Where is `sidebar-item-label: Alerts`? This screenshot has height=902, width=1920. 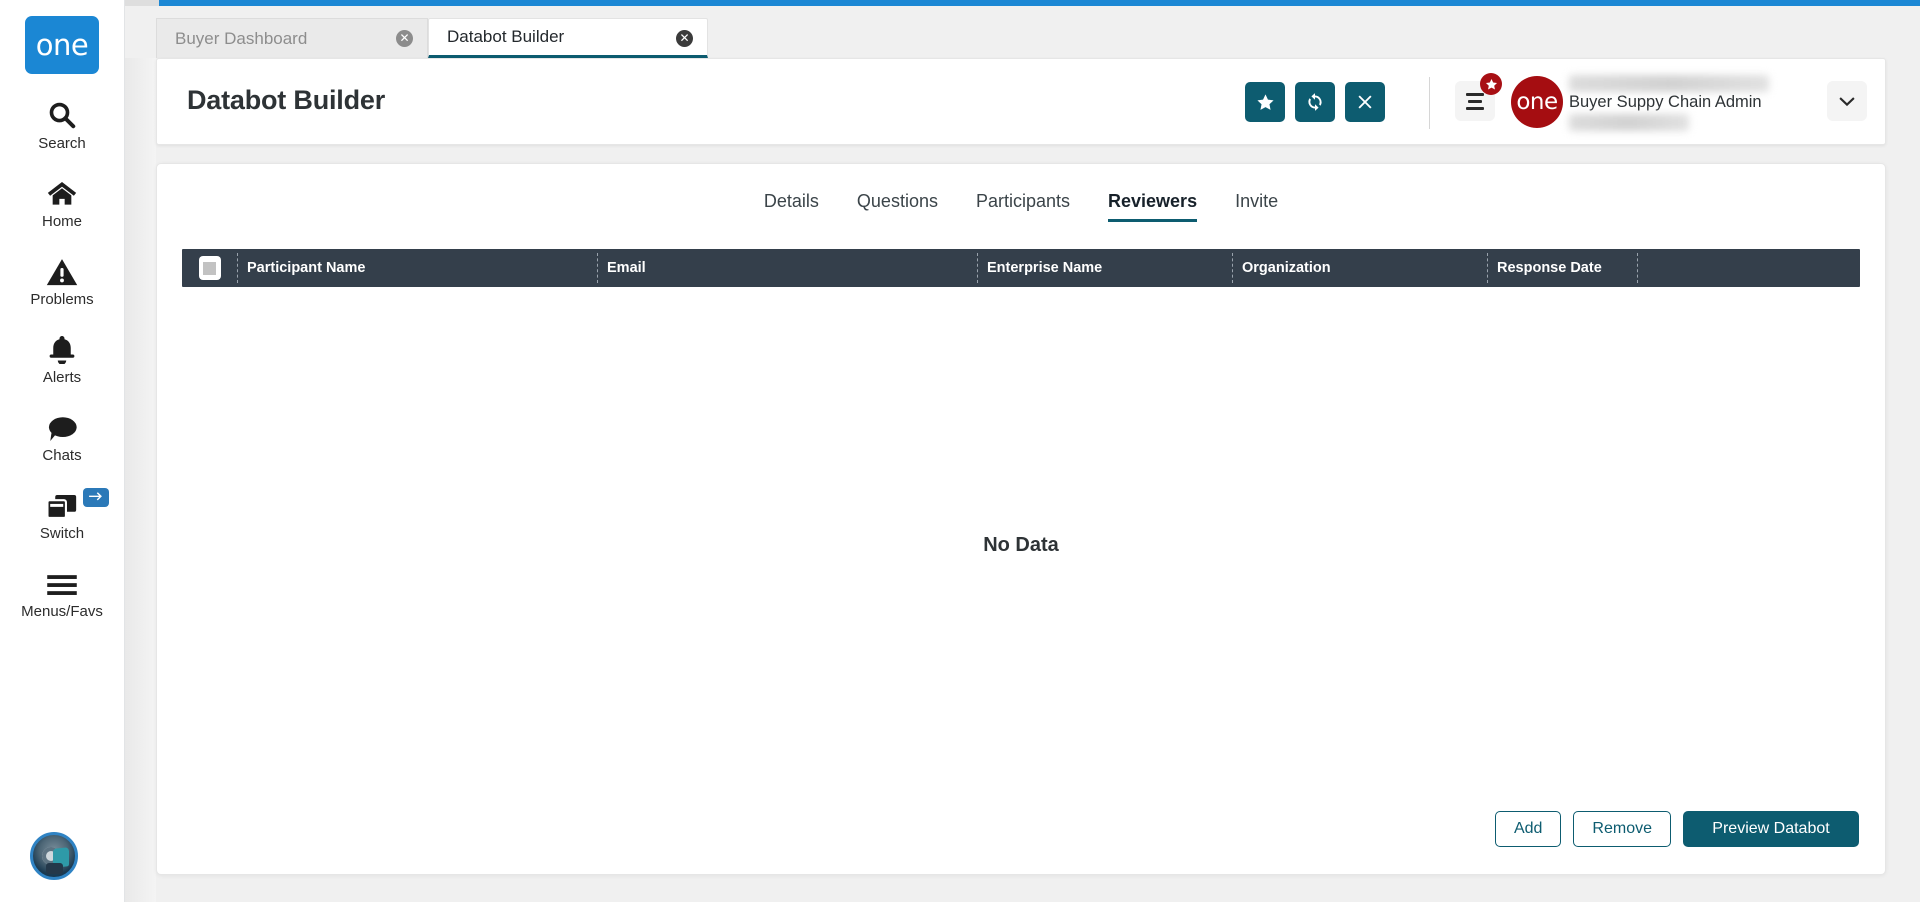
sidebar-item-label: Alerts is located at coordinates (62, 377).